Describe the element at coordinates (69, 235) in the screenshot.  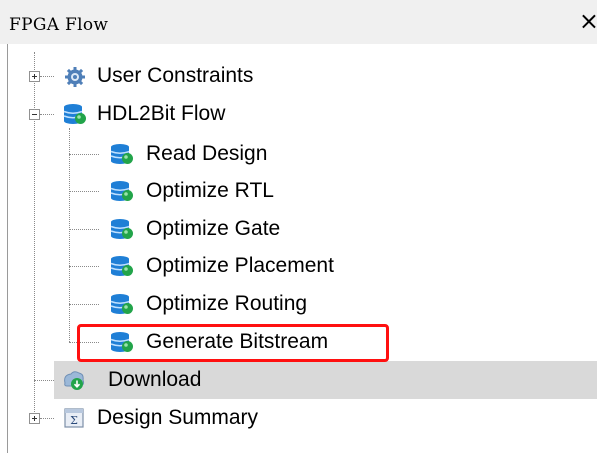
I see `tree-child-connector` at that location.